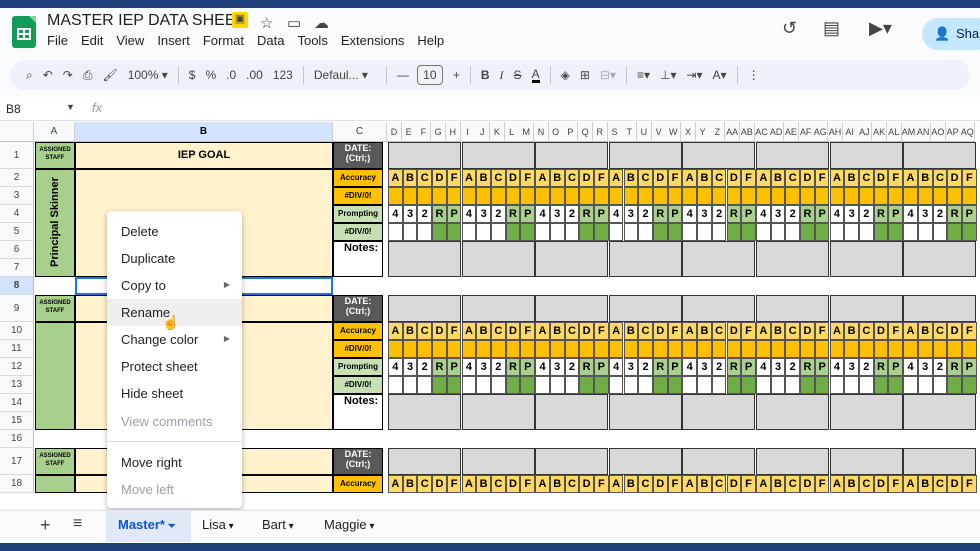 The image size is (980, 551). What do you see at coordinates (535, 75) in the screenshot?
I see `text-color-icon: A` at bounding box center [535, 75].